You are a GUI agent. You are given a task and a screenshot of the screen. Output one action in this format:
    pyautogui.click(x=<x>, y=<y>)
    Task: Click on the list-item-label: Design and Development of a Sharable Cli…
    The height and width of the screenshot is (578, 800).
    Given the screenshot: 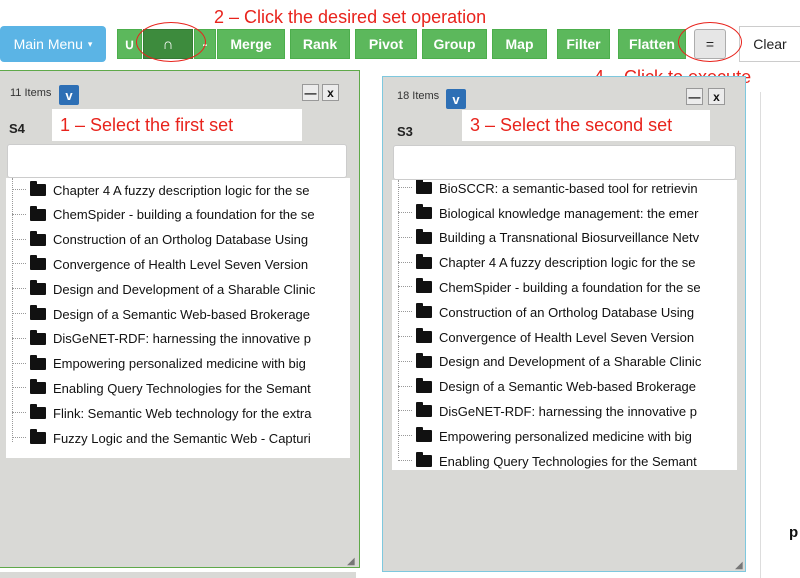 What is the action you would take?
    pyautogui.click(x=184, y=289)
    